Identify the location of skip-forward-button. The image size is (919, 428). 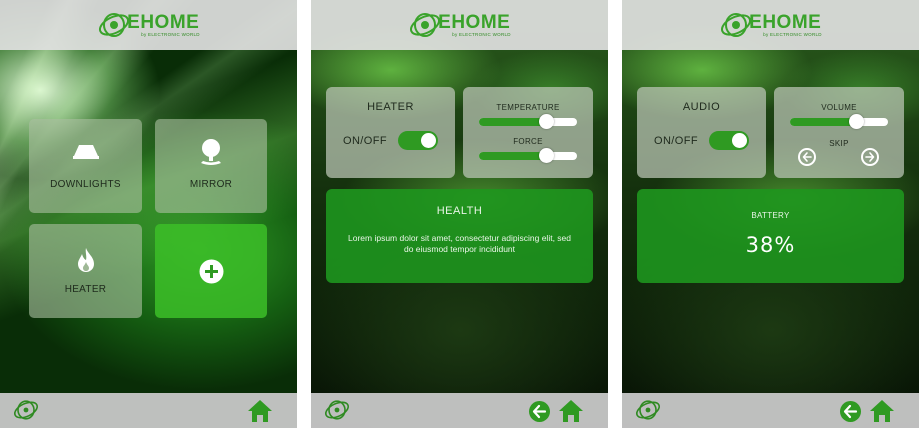
(870, 157).